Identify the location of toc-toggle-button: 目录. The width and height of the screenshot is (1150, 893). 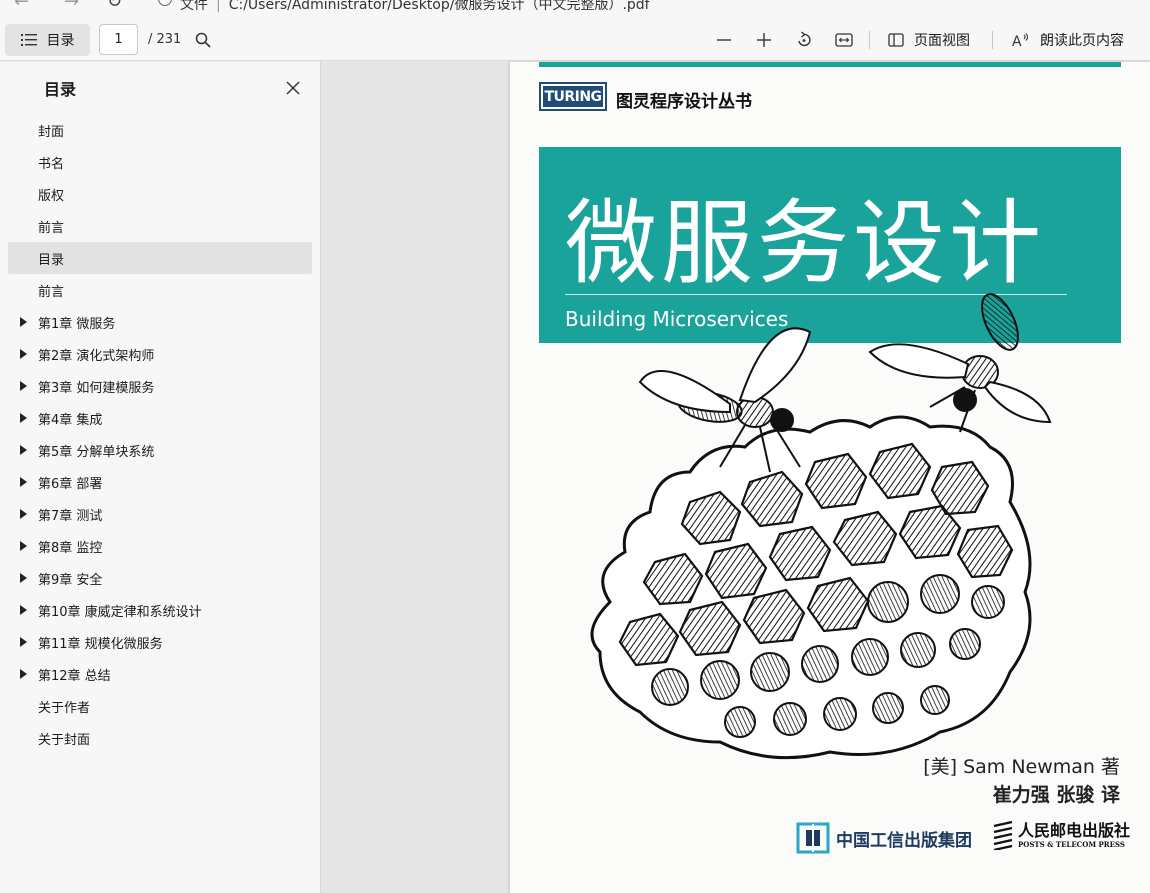
(47, 40).